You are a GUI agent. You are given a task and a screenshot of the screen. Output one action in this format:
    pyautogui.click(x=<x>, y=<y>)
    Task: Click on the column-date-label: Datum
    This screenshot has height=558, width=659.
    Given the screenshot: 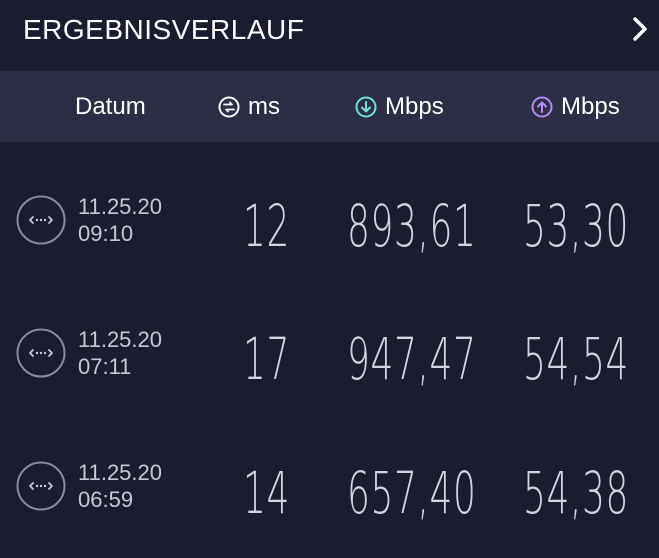 What is the action you would take?
    pyautogui.click(x=110, y=106)
    